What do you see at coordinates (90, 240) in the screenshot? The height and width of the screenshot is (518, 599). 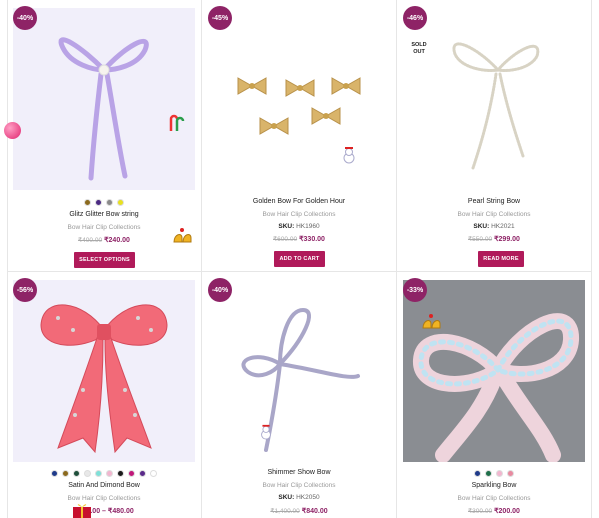 I see `old-price: ₹400.00` at bounding box center [90, 240].